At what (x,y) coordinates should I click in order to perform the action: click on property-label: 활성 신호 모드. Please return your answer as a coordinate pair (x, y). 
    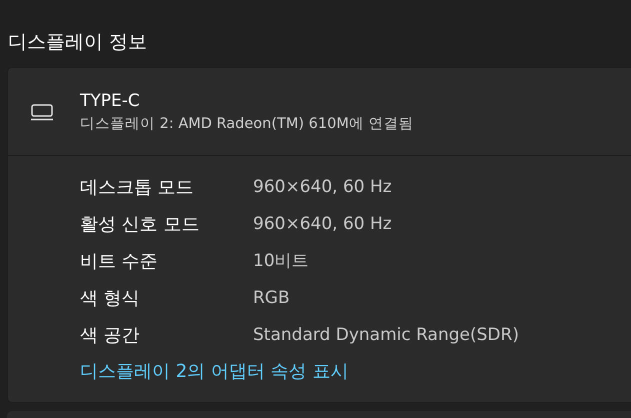
    Looking at the image, I should click on (140, 224).